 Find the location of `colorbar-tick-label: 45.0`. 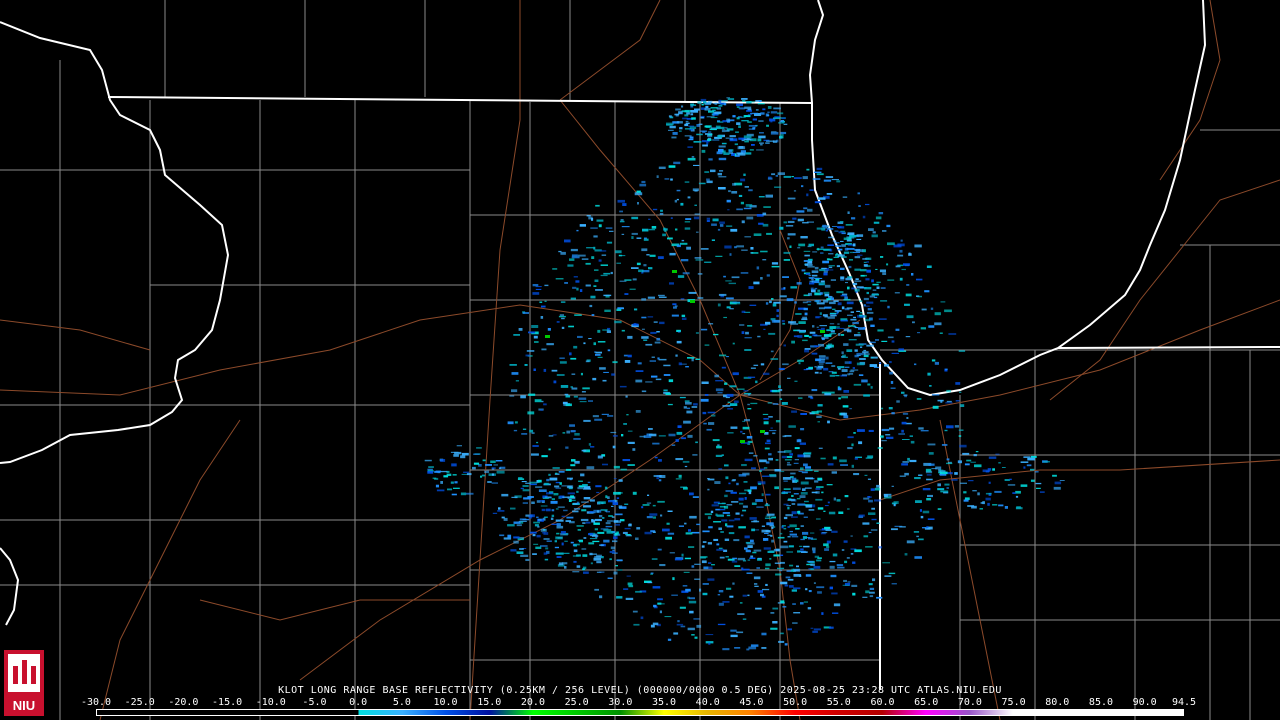

colorbar-tick-label: 45.0 is located at coordinates (751, 702).